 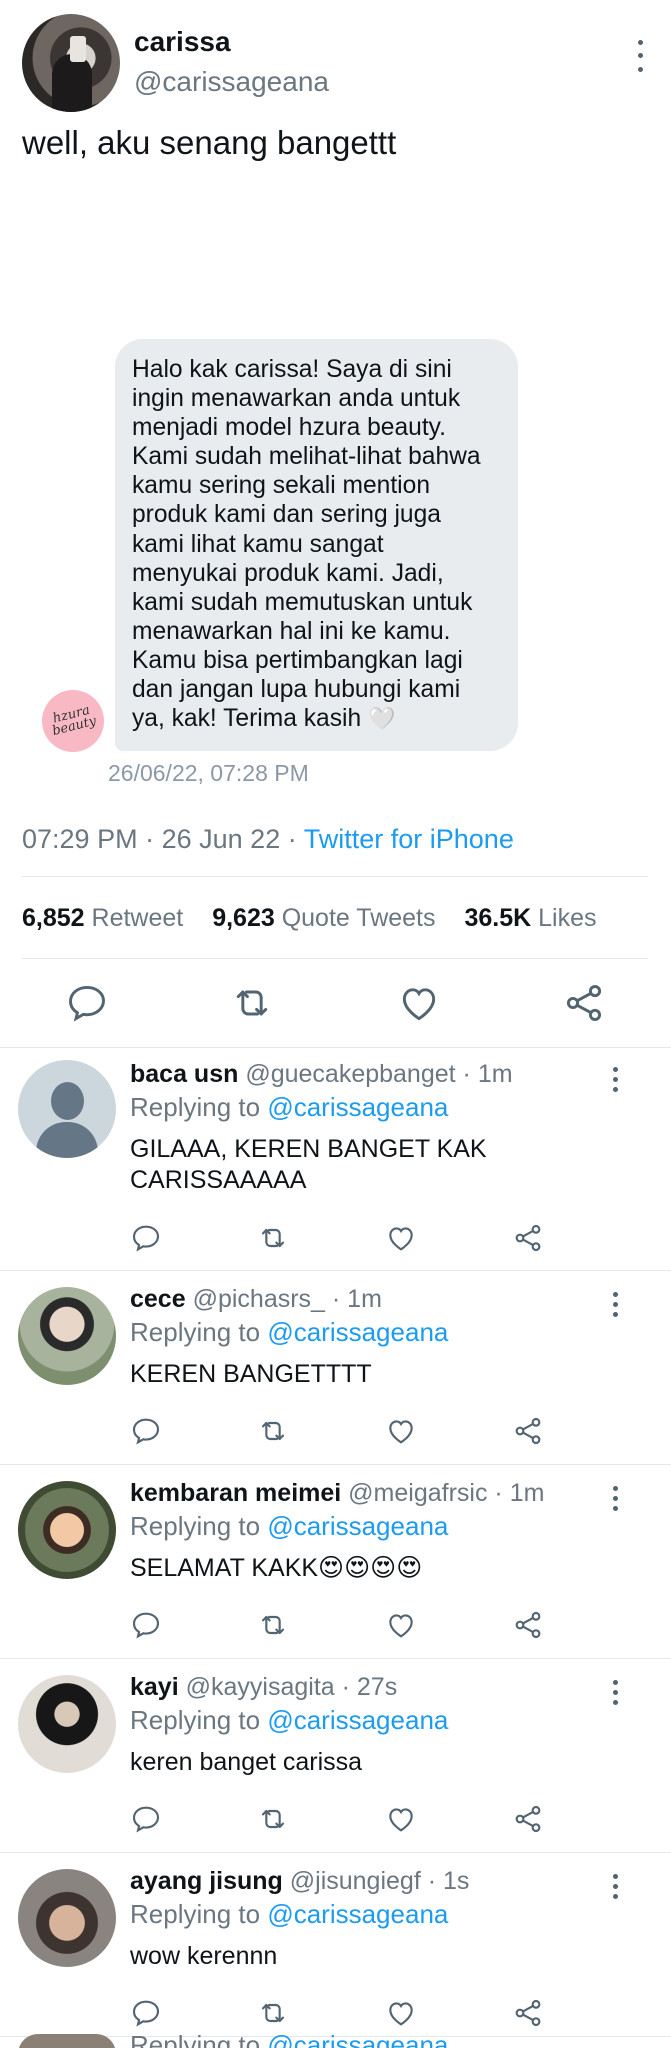 I want to click on reply-text: keren banget carissa, so click(x=246, y=1762).